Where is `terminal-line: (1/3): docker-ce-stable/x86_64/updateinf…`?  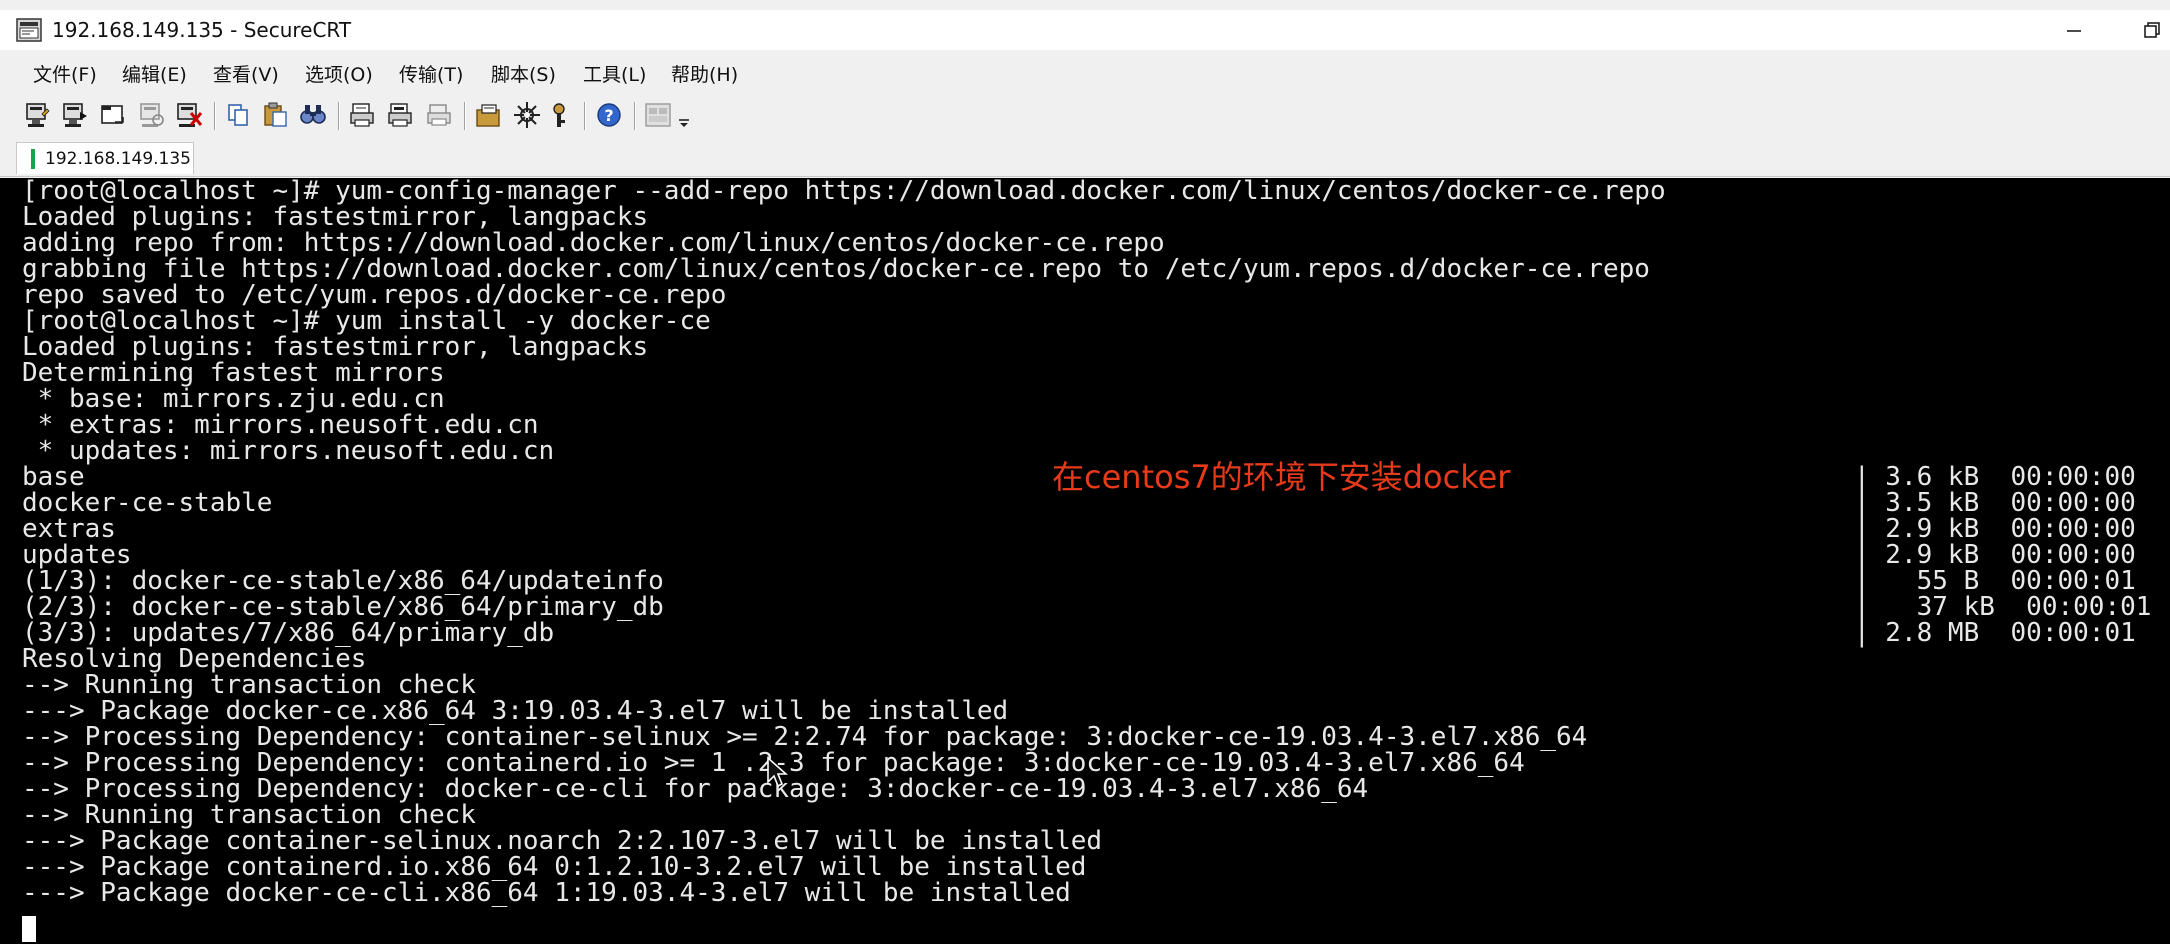 terminal-line: (1/3): docker-ce-stable/x86_64/updateinf… is located at coordinates (343, 581).